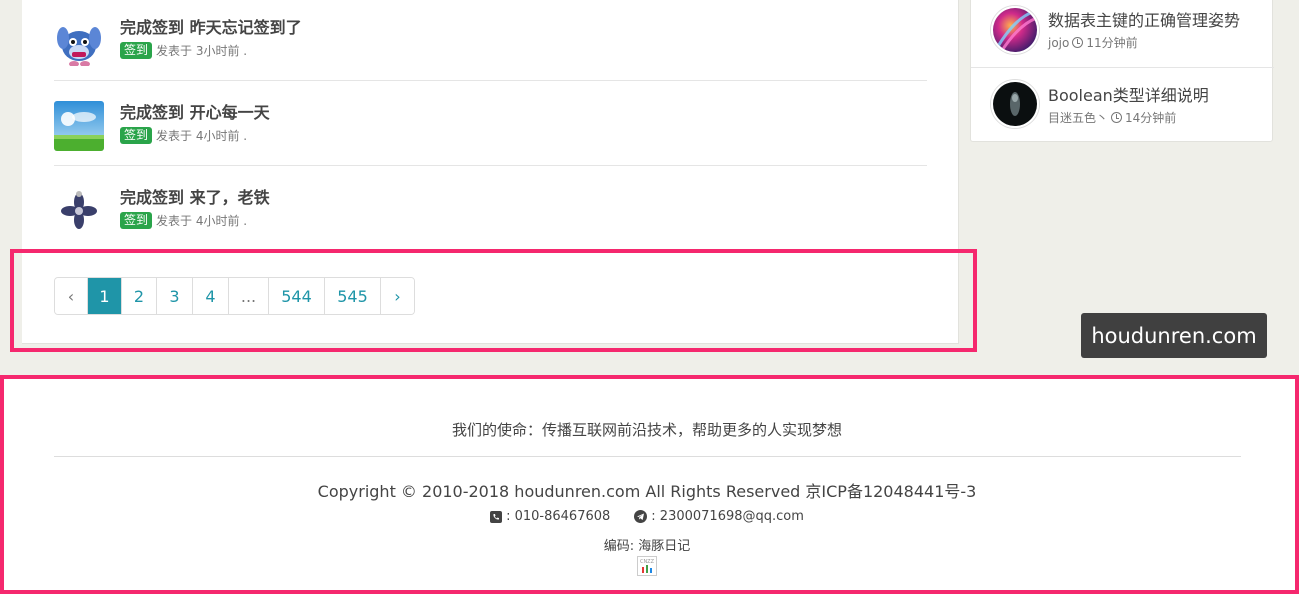 Image resolution: width=1299 pixels, height=596 pixels. I want to click on page-button-545: 545, so click(353, 296).